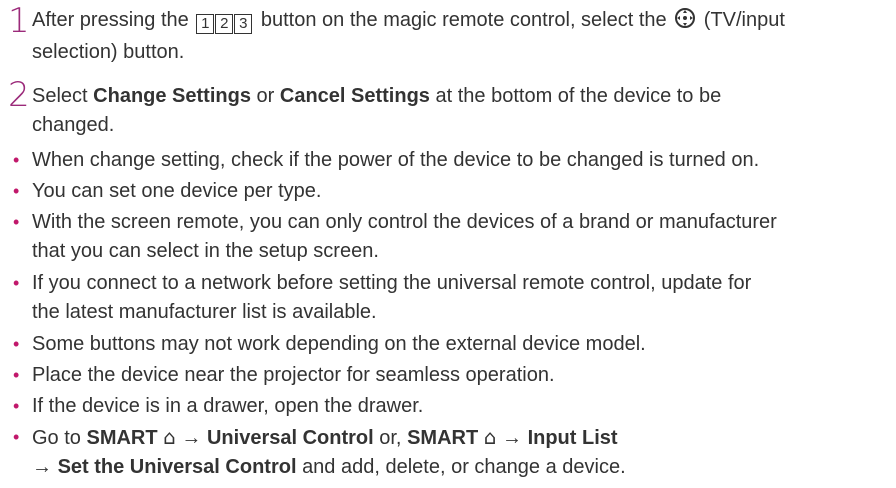 The image size is (896, 488). What do you see at coordinates (177, 467) in the screenshot?
I see `set-universal-control-label: Set the Universal Control` at bounding box center [177, 467].